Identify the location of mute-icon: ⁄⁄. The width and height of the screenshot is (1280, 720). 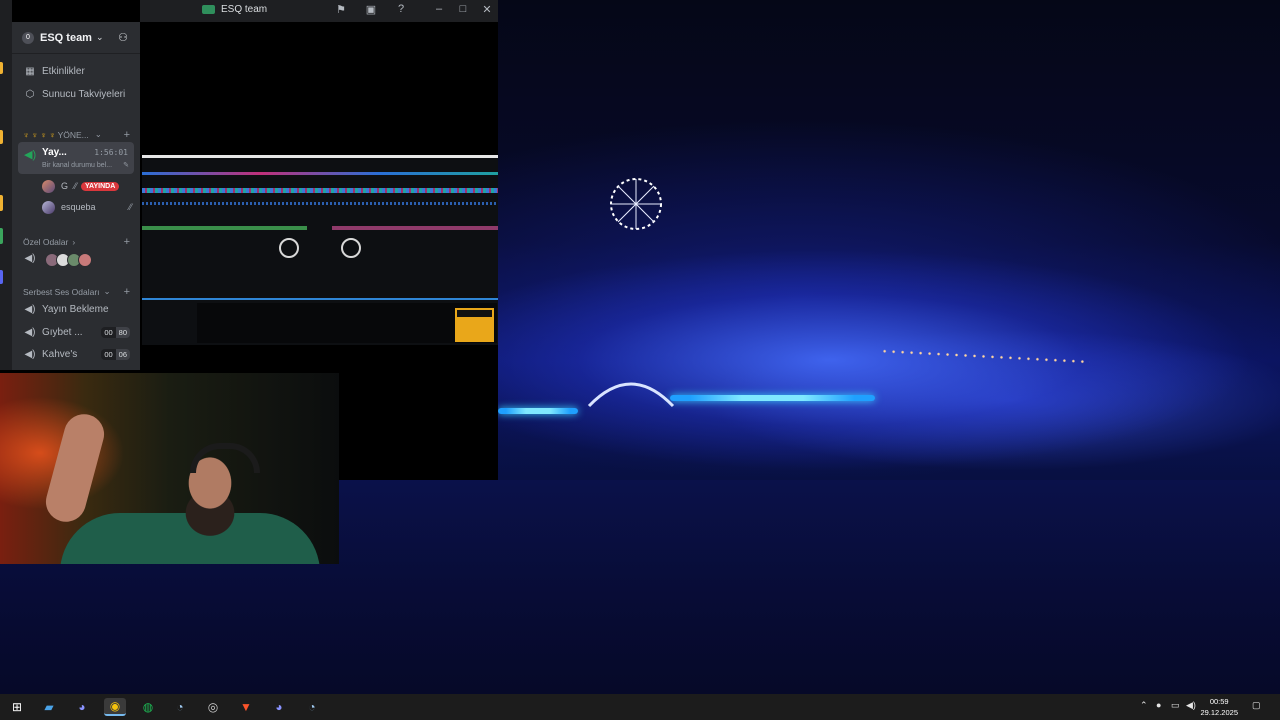
(76, 186).